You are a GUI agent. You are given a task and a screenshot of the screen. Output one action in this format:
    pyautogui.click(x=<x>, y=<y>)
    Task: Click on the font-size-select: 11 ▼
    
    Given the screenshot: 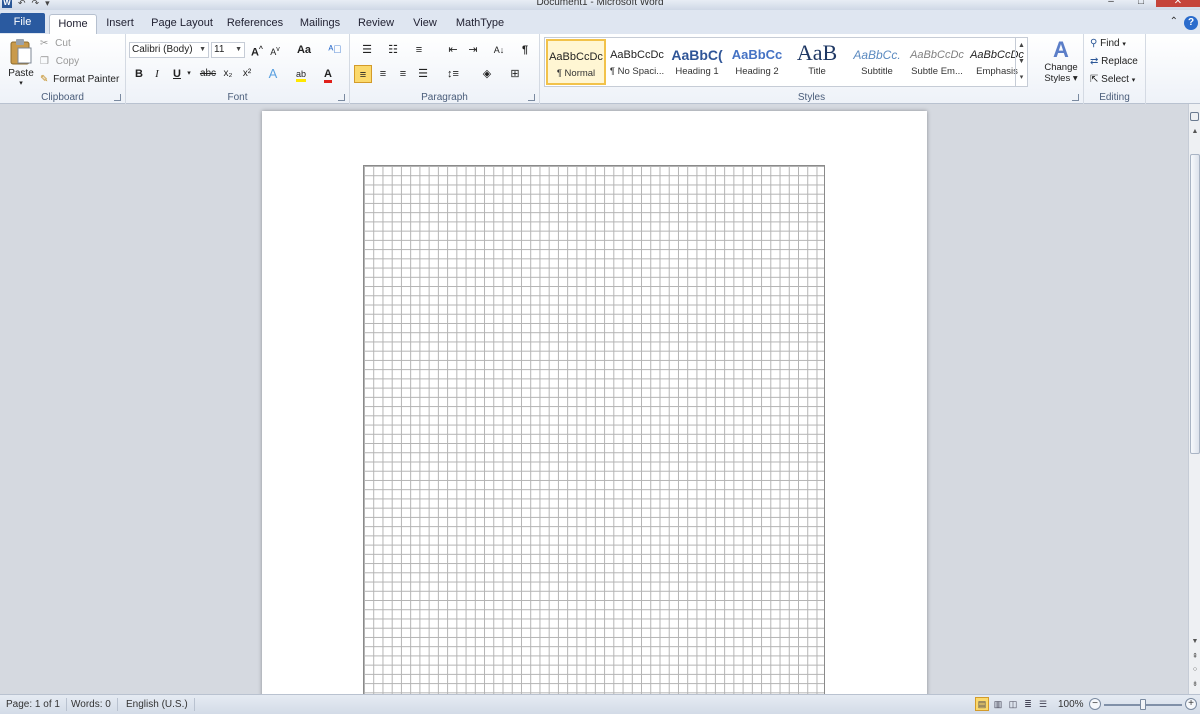 What is the action you would take?
    pyautogui.click(x=228, y=50)
    